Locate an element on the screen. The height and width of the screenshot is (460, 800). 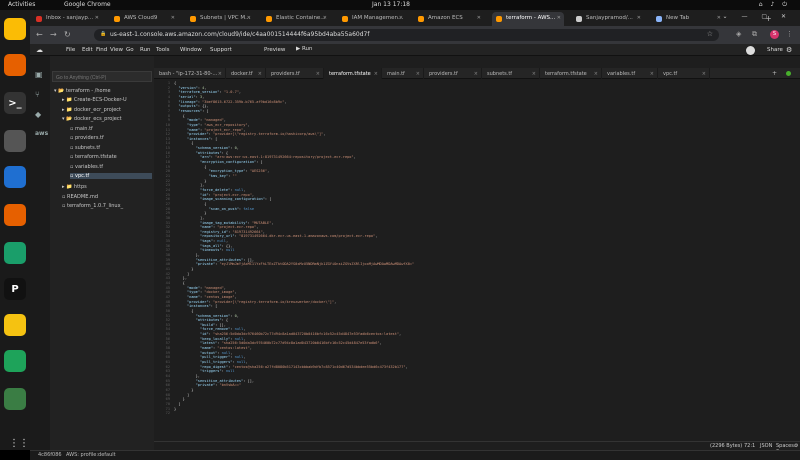
browser-tab: Amazon ECS ✕ is located at coordinates (449, 19).